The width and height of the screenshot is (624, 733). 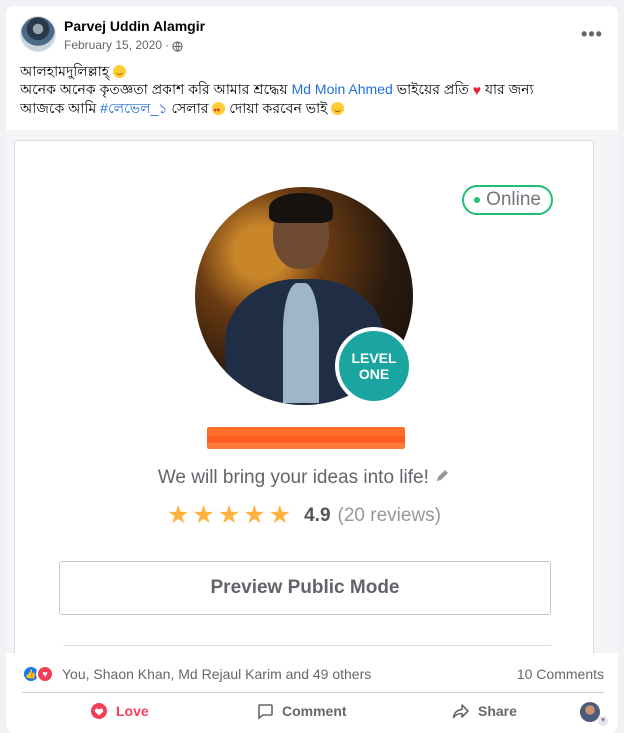 I want to click on online-status-badge: Online, so click(x=507, y=200).